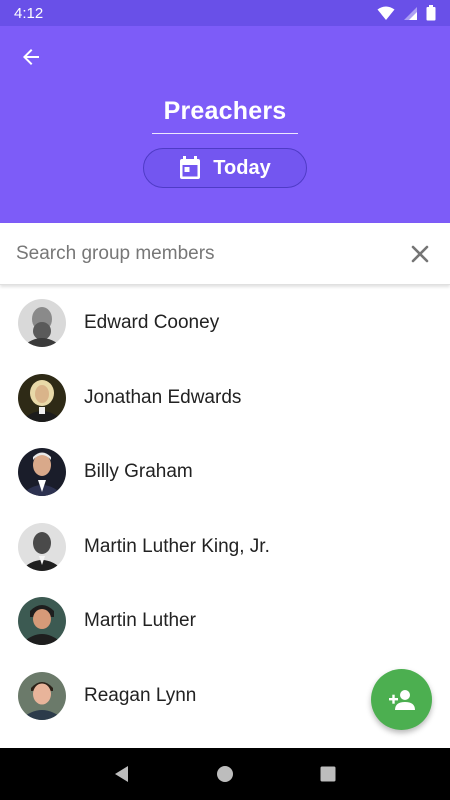 The height and width of the screenshot is (800, 450). What do you see at coordinates (190, 167) in the screenshot?
I see `calendar-icon` at bounding box center [190, 167].